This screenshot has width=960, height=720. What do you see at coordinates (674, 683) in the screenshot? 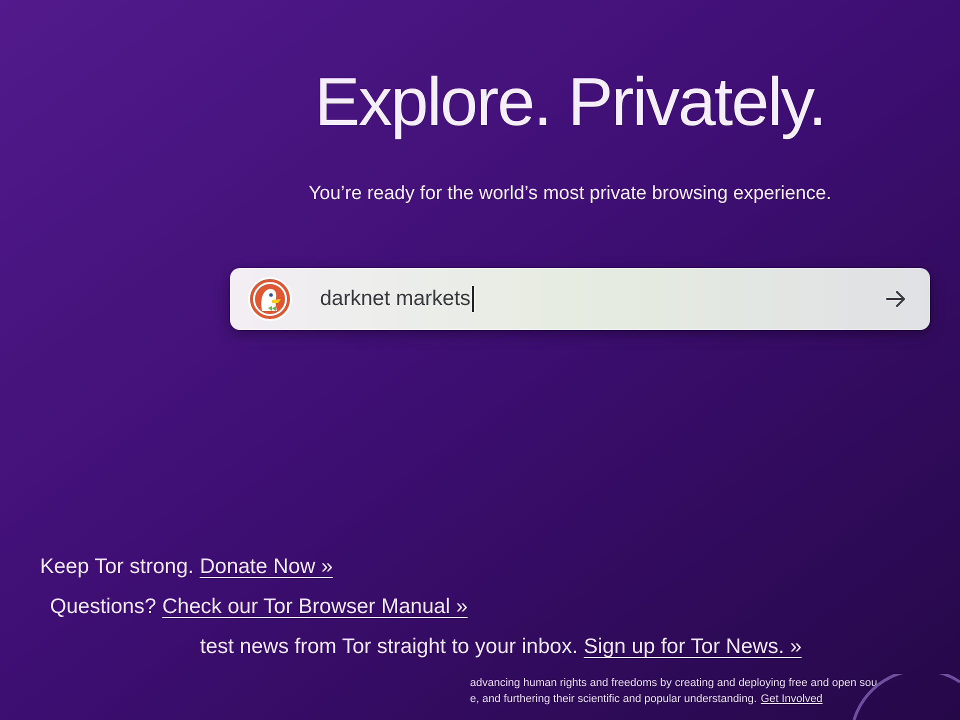
I see `mission-text: advancing human rights and freedoms by creating and deploying free and open sou` at bounding box center [674, 683].